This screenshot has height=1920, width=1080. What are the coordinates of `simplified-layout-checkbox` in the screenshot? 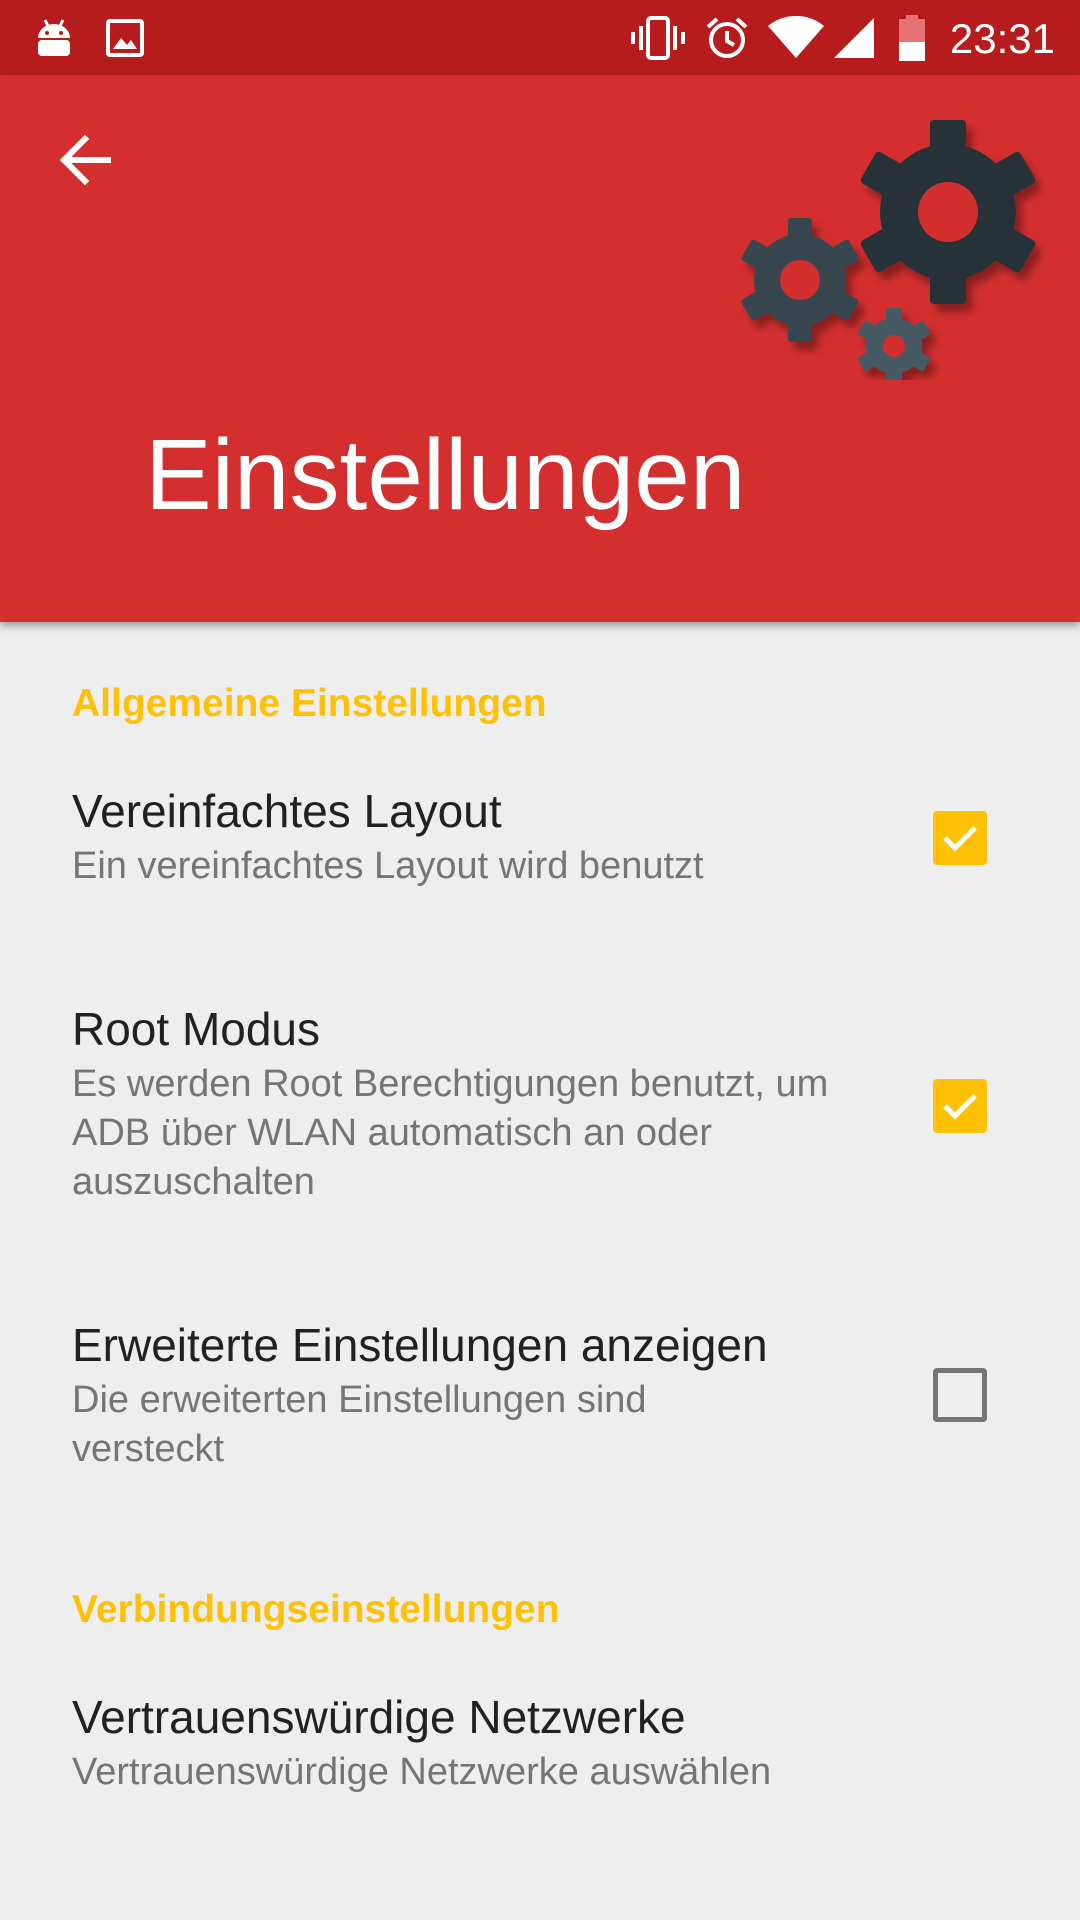 It's located at (960, 838).